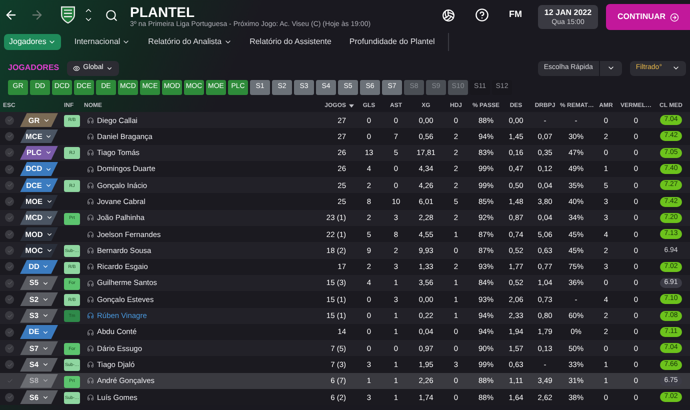 This screenshot has width=690, height=410. I want to click on nav-tab: Profundidade do Plantel, so click(392, 42).